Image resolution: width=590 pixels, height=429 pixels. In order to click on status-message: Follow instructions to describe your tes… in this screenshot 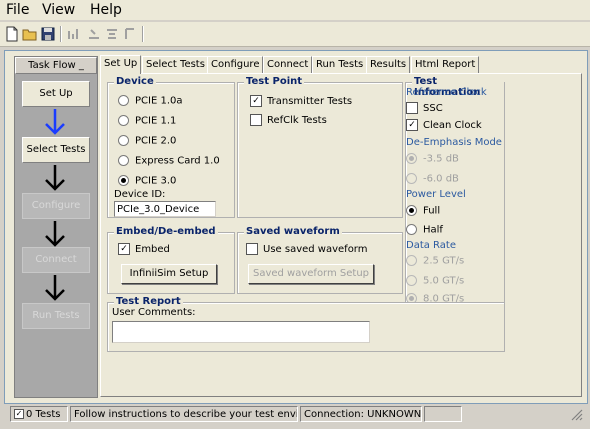, I will do `click(184, 414)`.